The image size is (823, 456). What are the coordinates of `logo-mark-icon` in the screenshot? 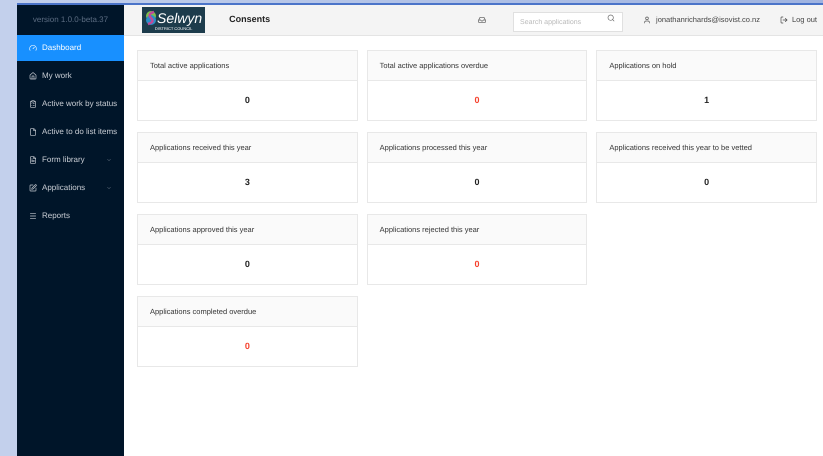 It's located at (151, 18).